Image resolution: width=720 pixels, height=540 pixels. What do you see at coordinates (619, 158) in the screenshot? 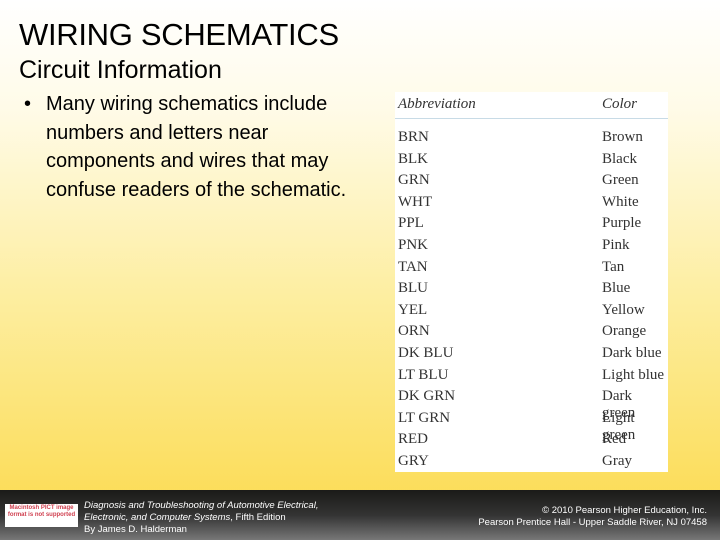
I see `color-cell: Black` at bounding box center [619, 158].